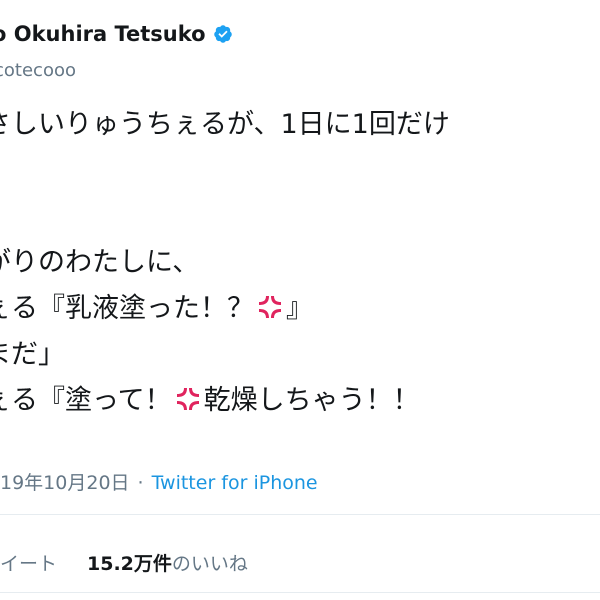 This screenshot has width=600, height=600. I want to click on tweet-line-5: まだ」, so click(32, 354).